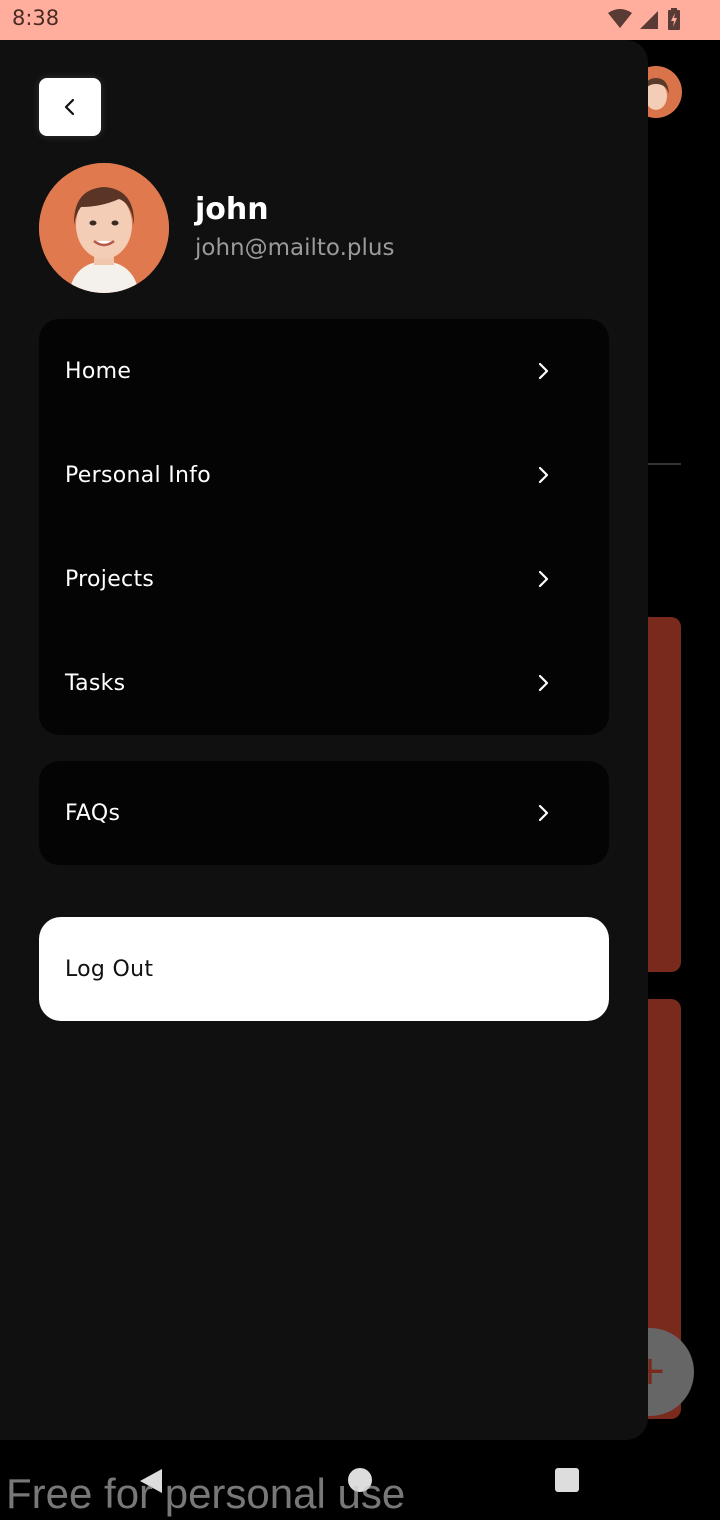 This screenshot has width=720, height=1520. What do you see at coordinates (324, 475) in the screenshot?
I see `menu-item-personal-info: Personal Info` at bounding box center [324, 475].